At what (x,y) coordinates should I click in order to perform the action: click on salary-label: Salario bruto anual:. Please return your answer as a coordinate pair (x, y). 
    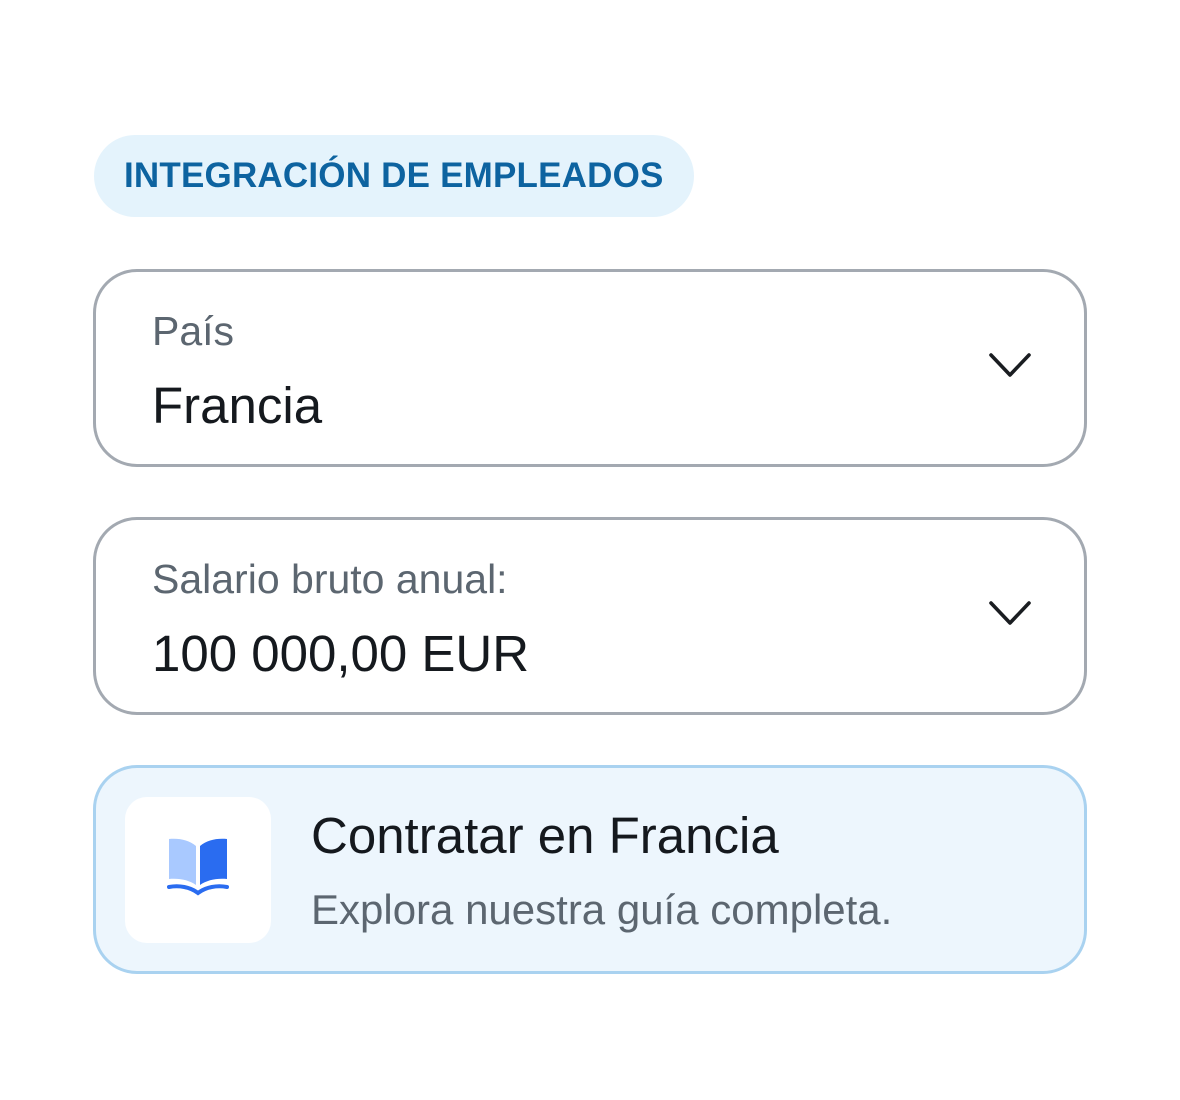
    Looking at the image, I should click on (330, 579).